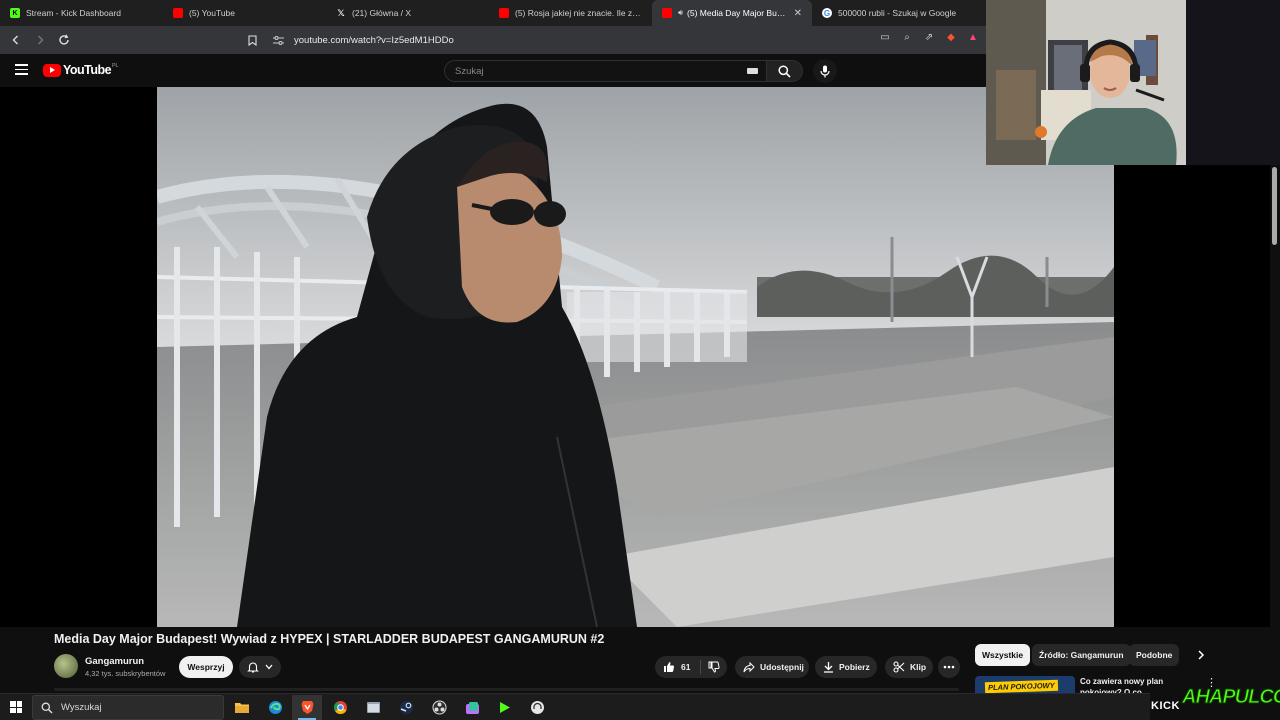 The width and height of the screenshot is (1280, 720). Describe the element at coordinates (686, 667) in the screenshot. I see `like-count: 61` at that location.